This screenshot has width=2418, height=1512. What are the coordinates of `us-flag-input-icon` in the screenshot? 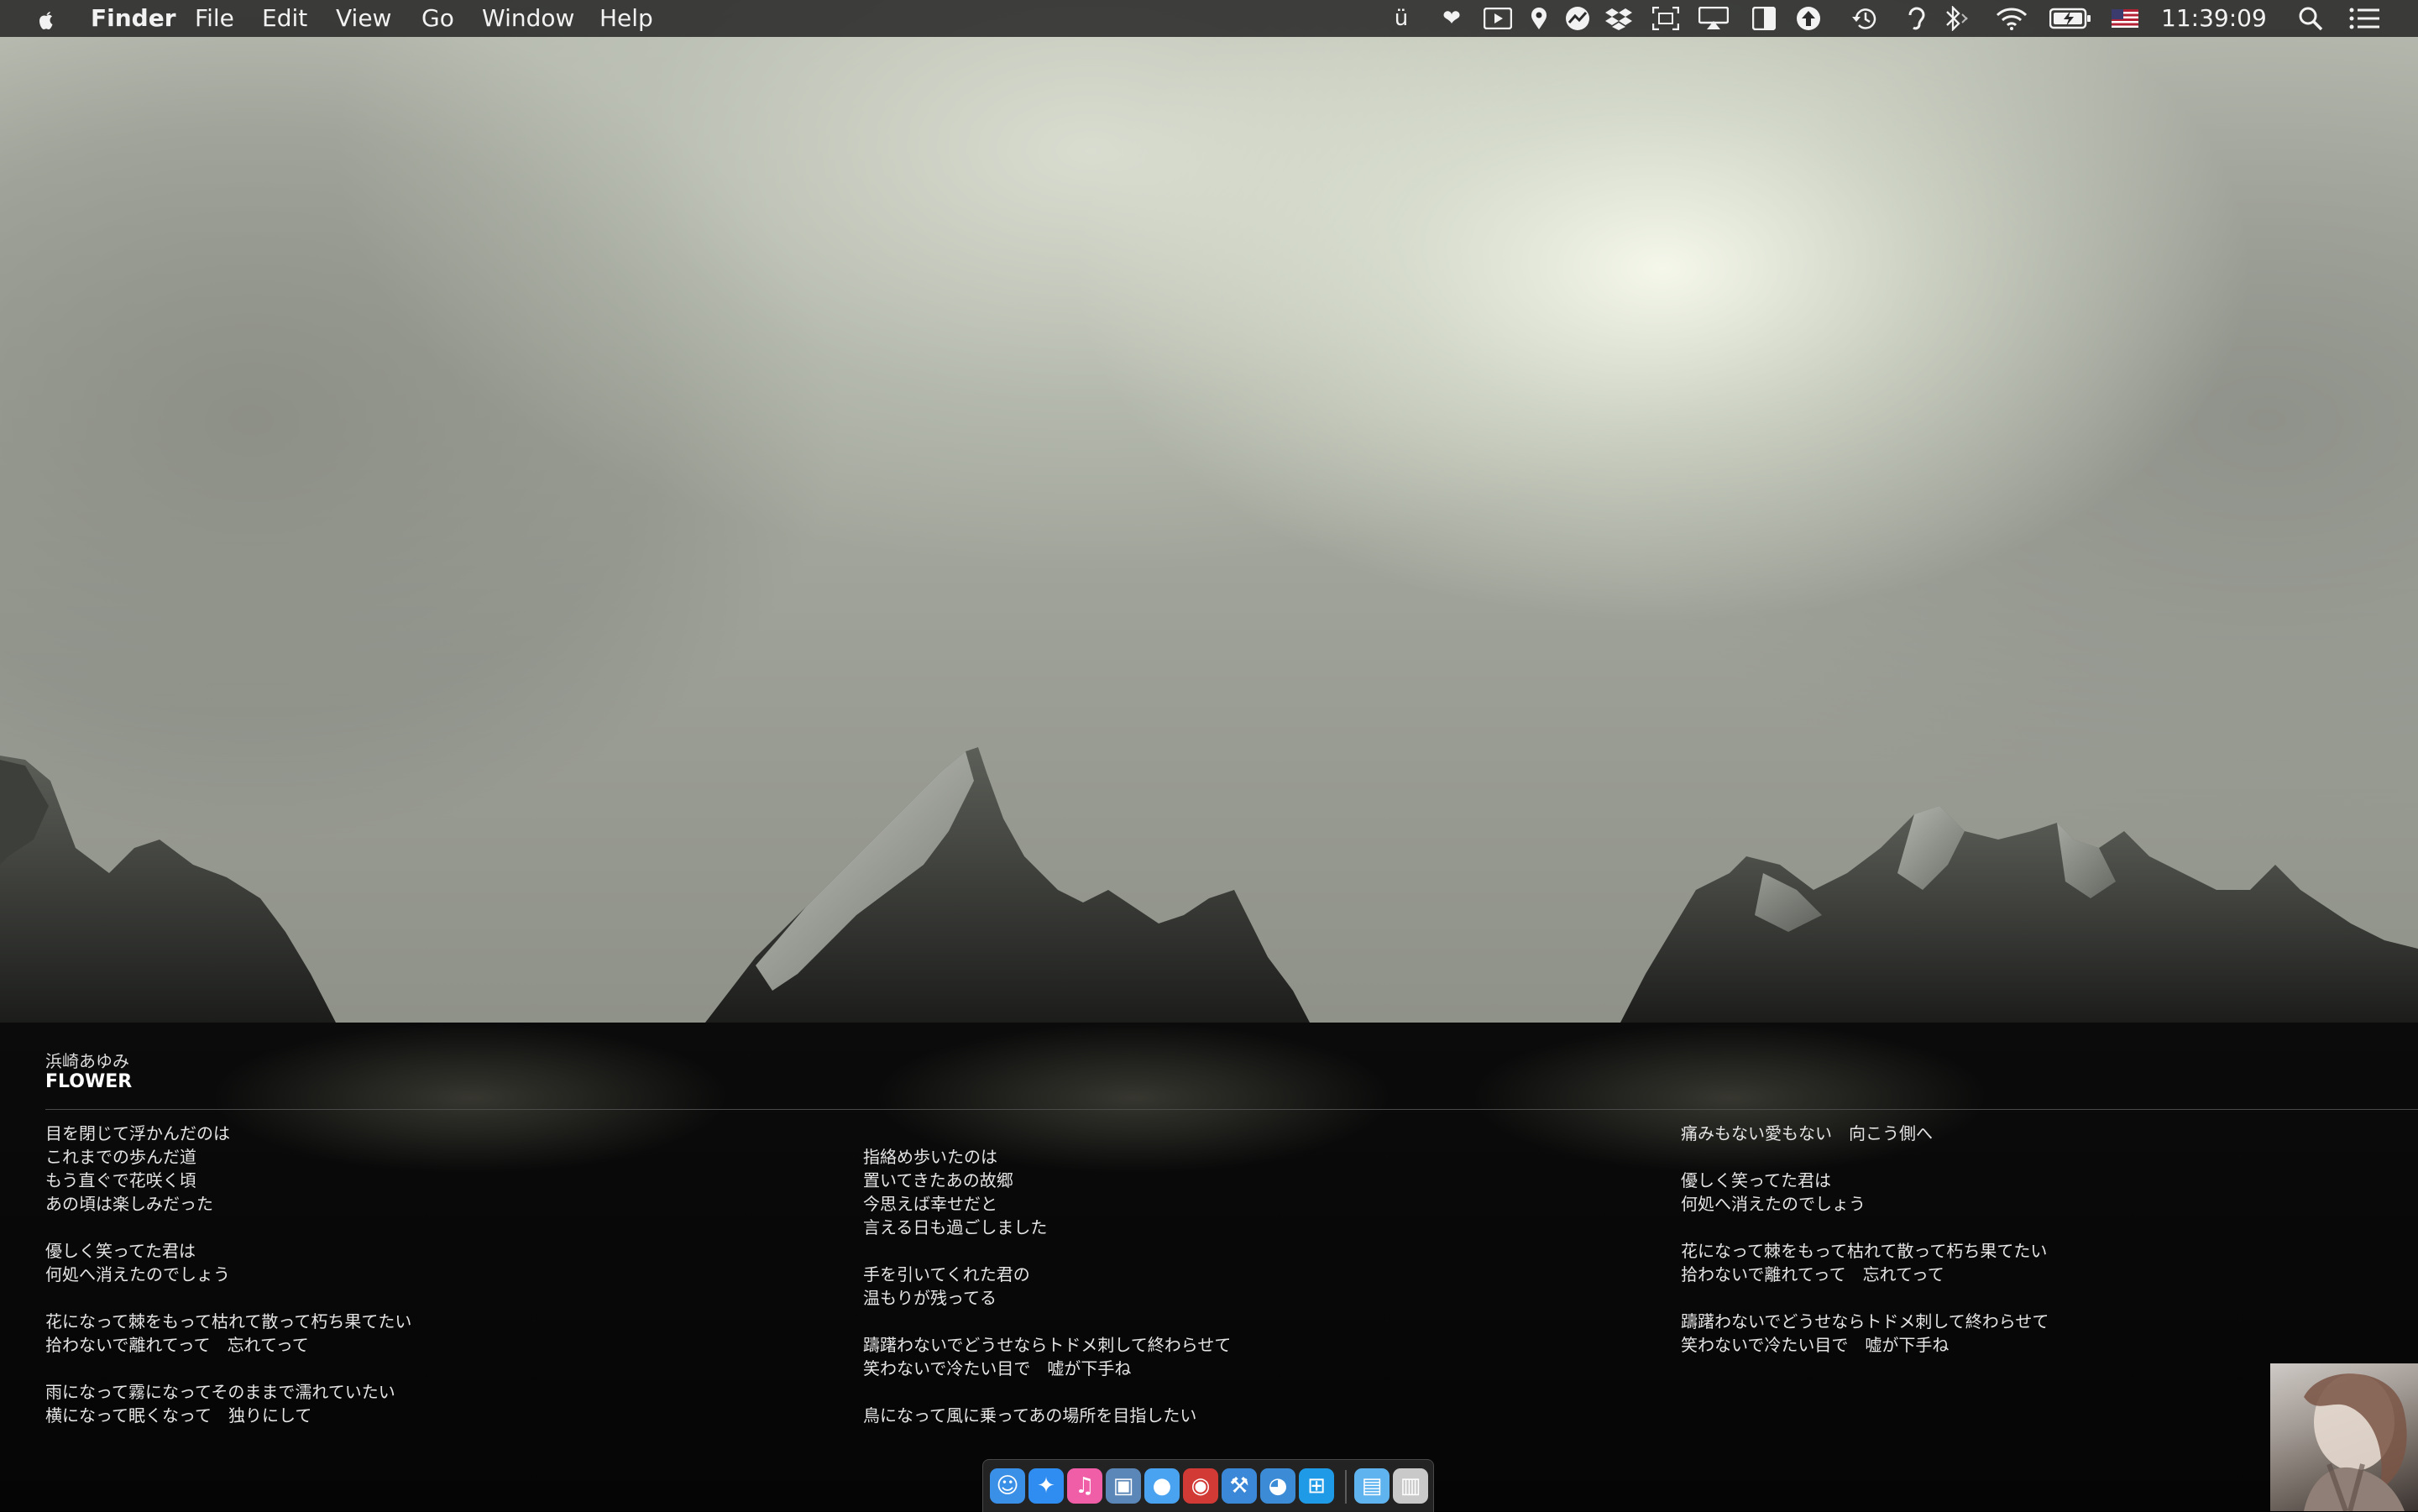 It's located at (2125, 18).